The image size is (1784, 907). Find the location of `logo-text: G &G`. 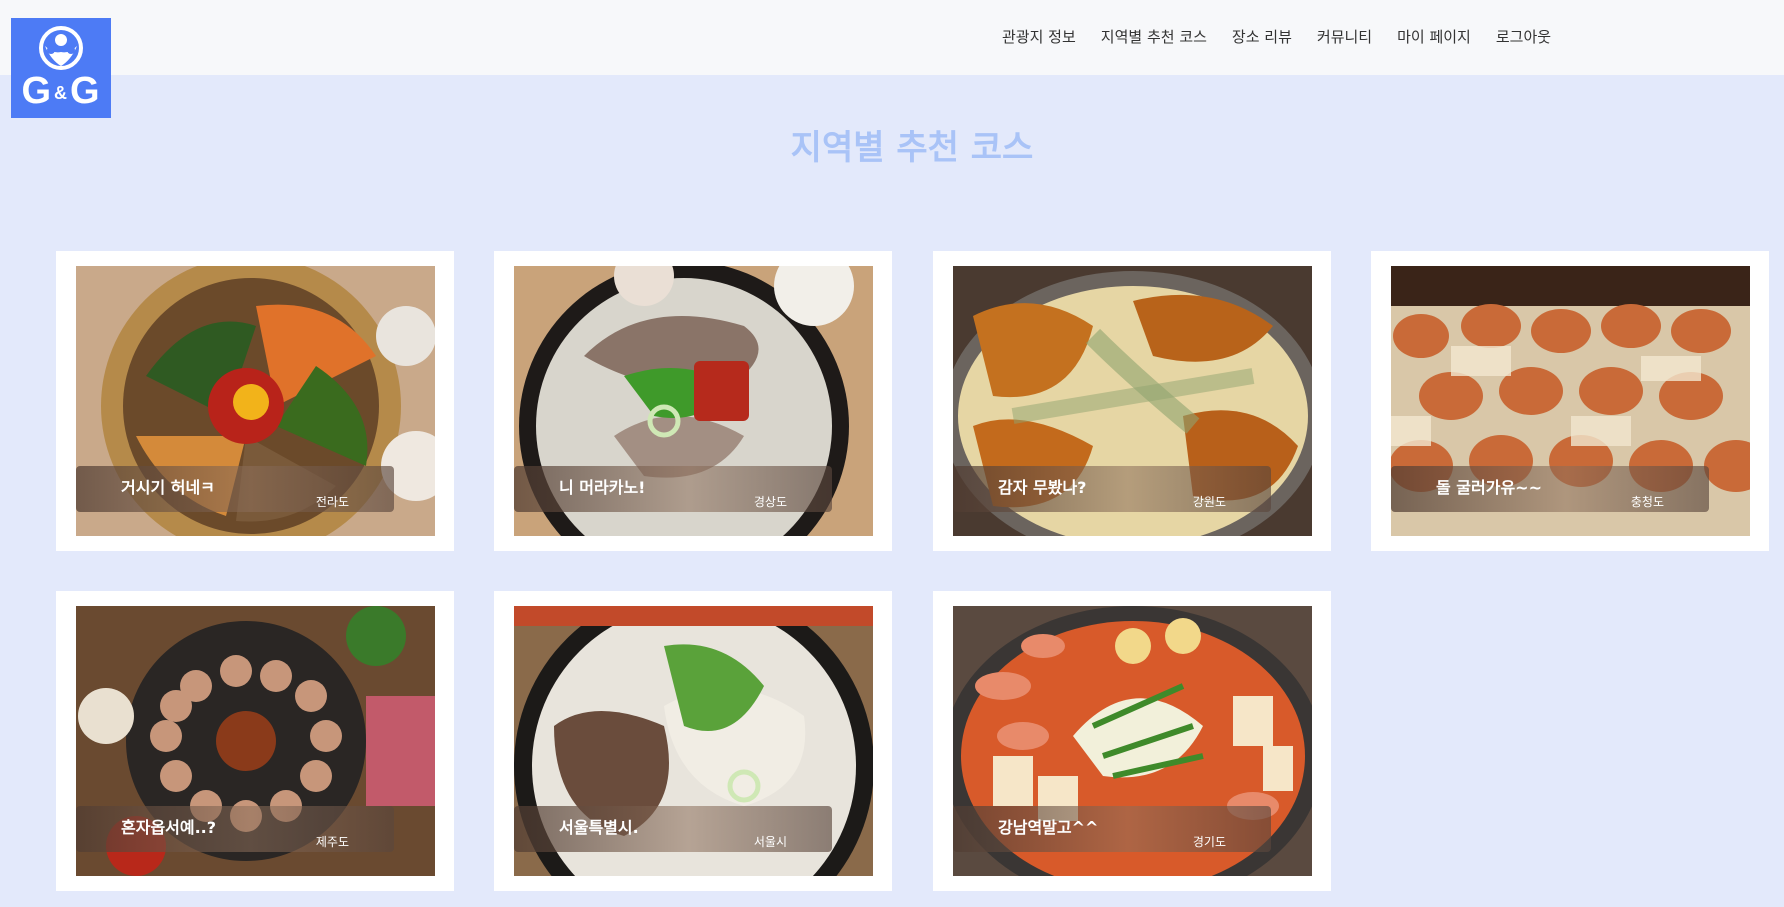

logo-text: G &G is located at coordinates (61, 91).